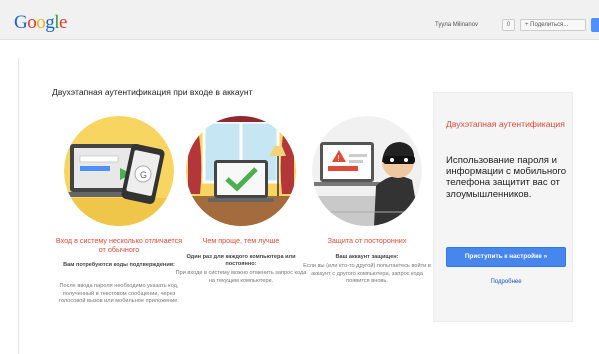 The width and height of the screenshot is (599, 354). I want to click on laptop-checkmark-icon, so click(241, 171).